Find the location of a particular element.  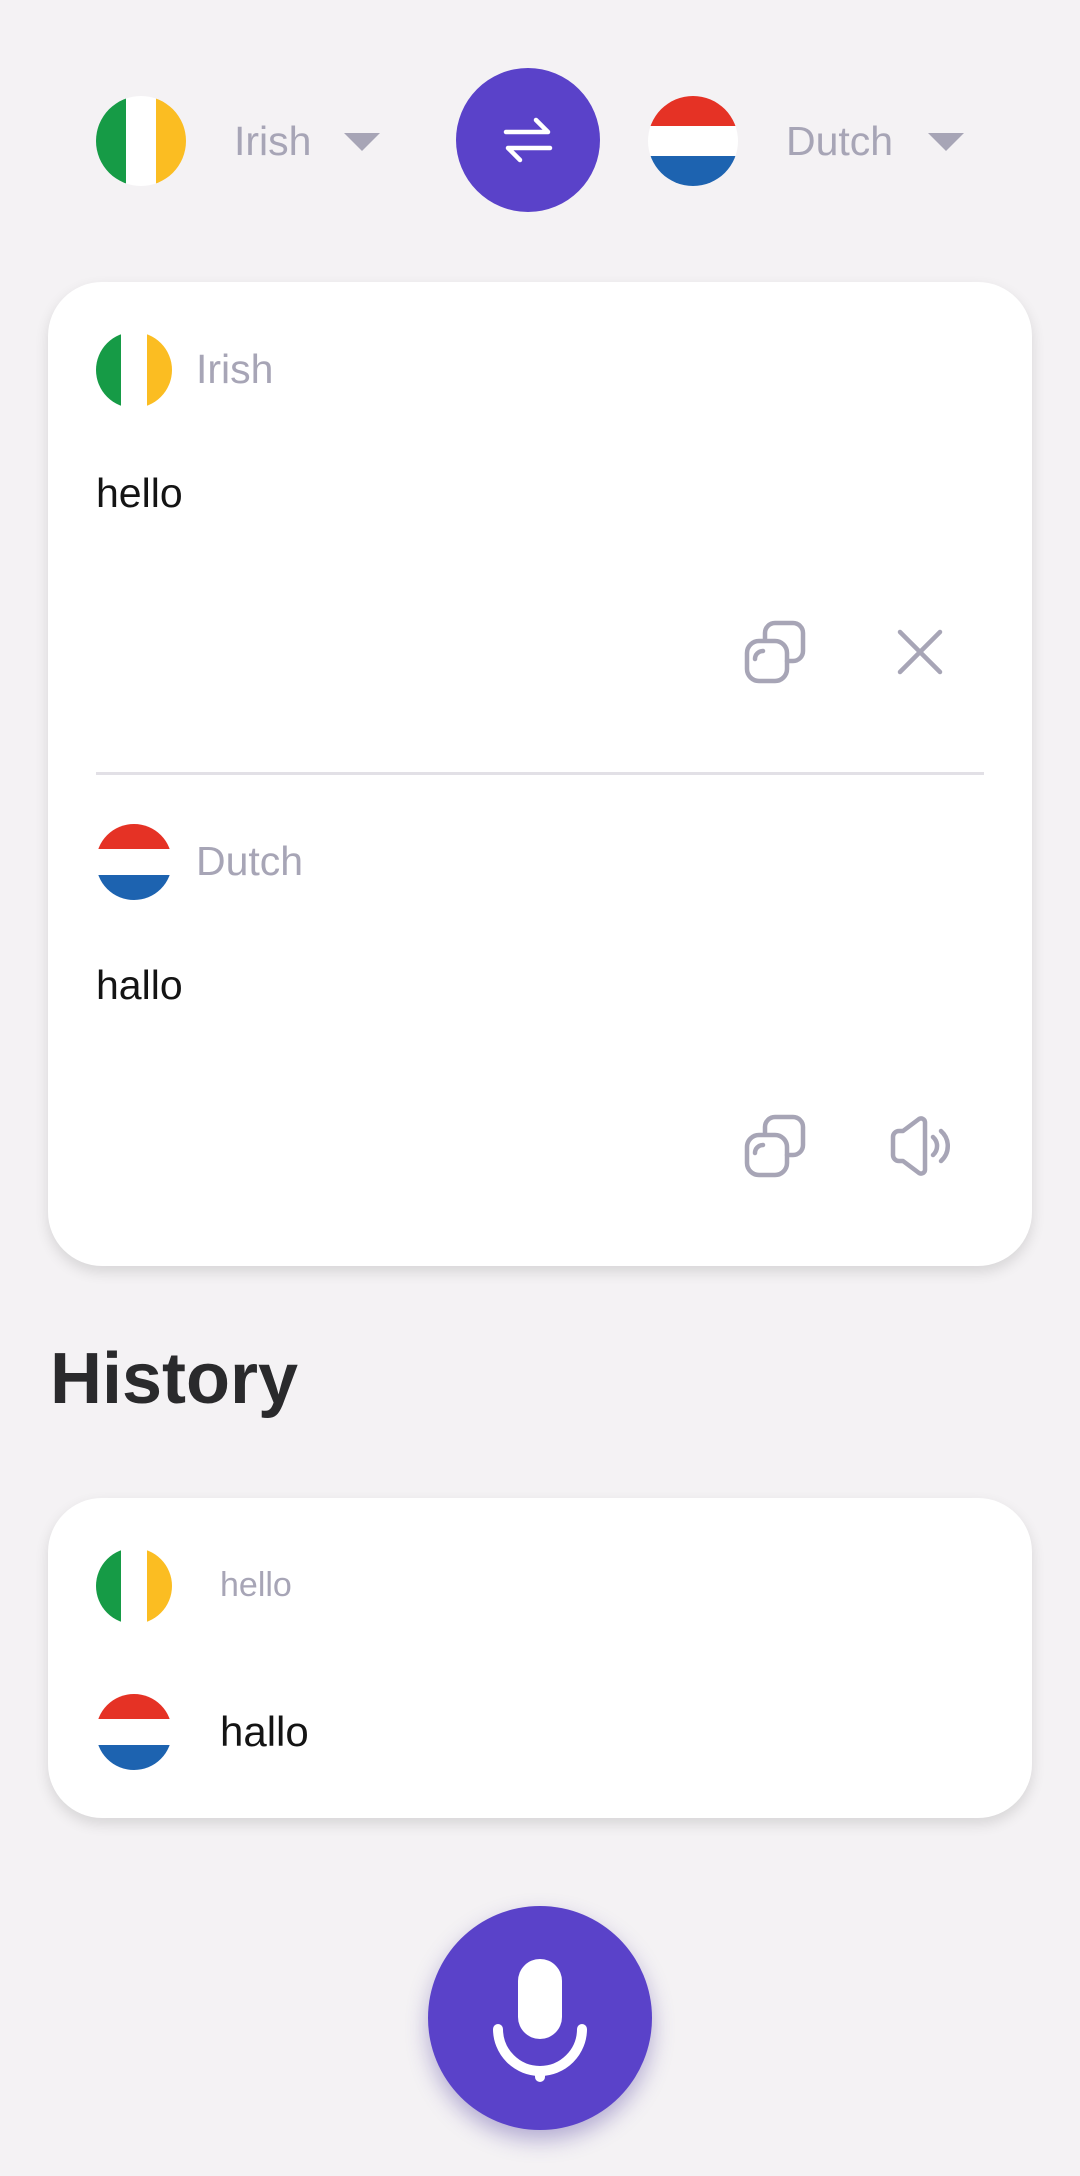

close-icon is located at coordinates (920, 652).